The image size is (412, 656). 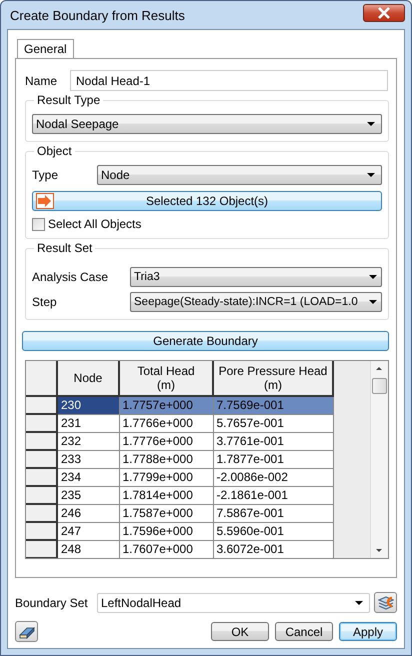 What do you see at coordinates (166, 378) in the screenshot?
I see `column-header: Total Head (m)` at bounding box center [166, 378].